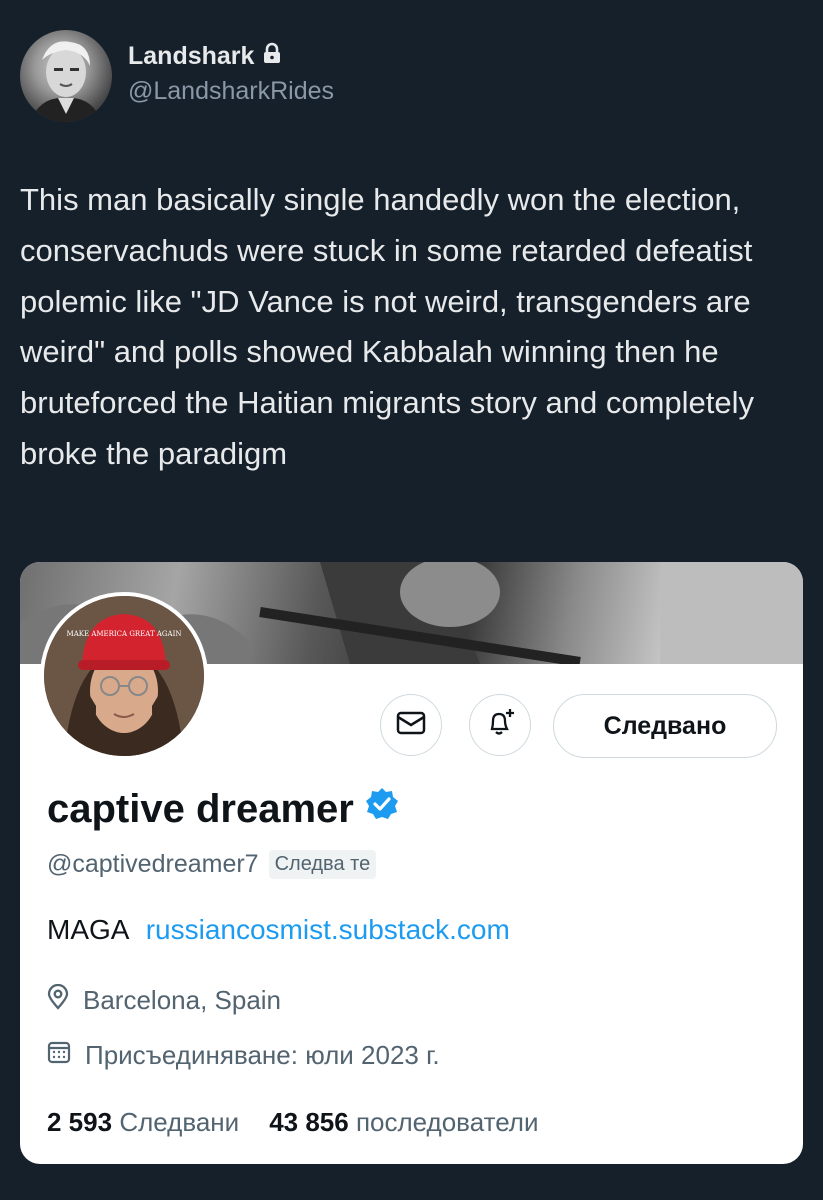 The width and height of the screenshot is (823, 1200). I want to click on followers-count: 43 856, so click(309, 1122).